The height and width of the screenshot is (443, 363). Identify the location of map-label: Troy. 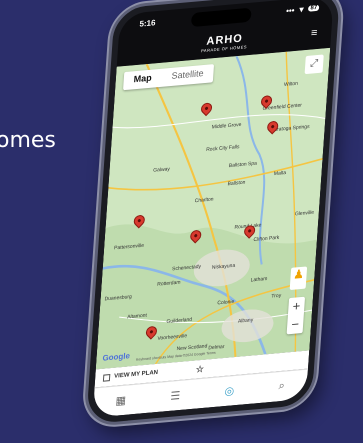
(276, 296).